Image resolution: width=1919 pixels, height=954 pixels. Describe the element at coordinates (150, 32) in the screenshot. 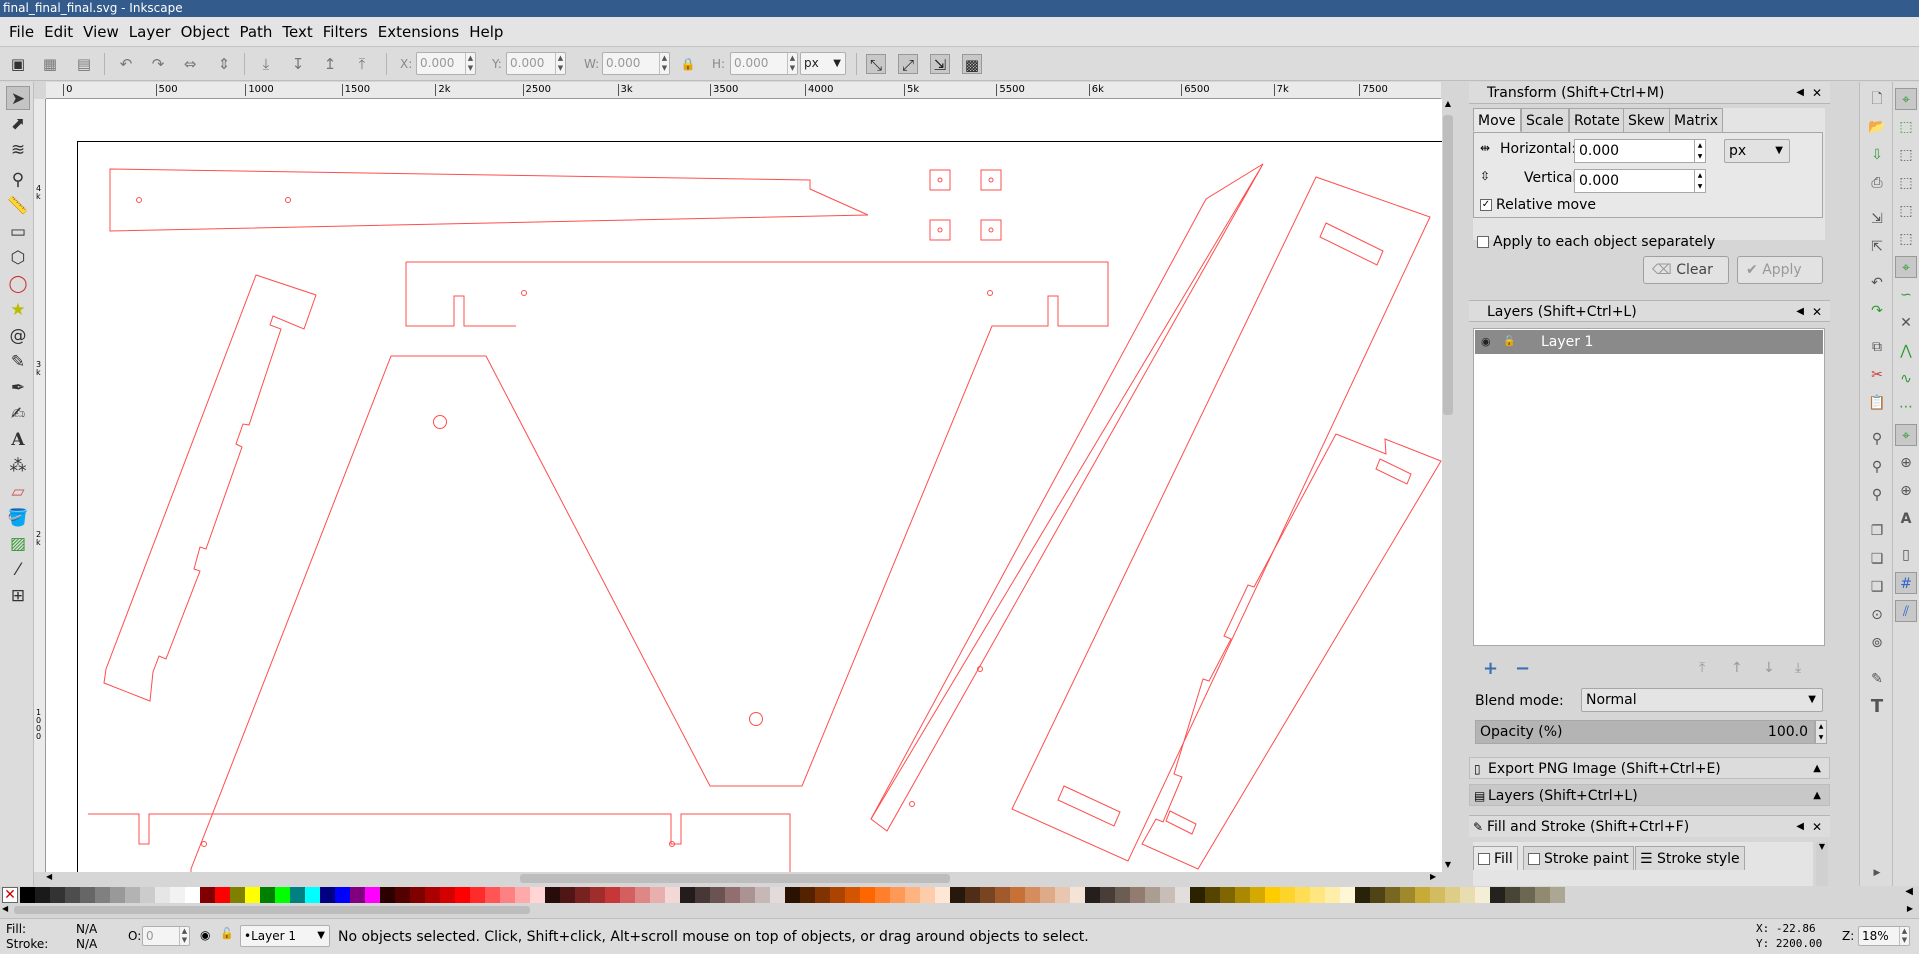

I see `menu-layer: Layer` at that location.